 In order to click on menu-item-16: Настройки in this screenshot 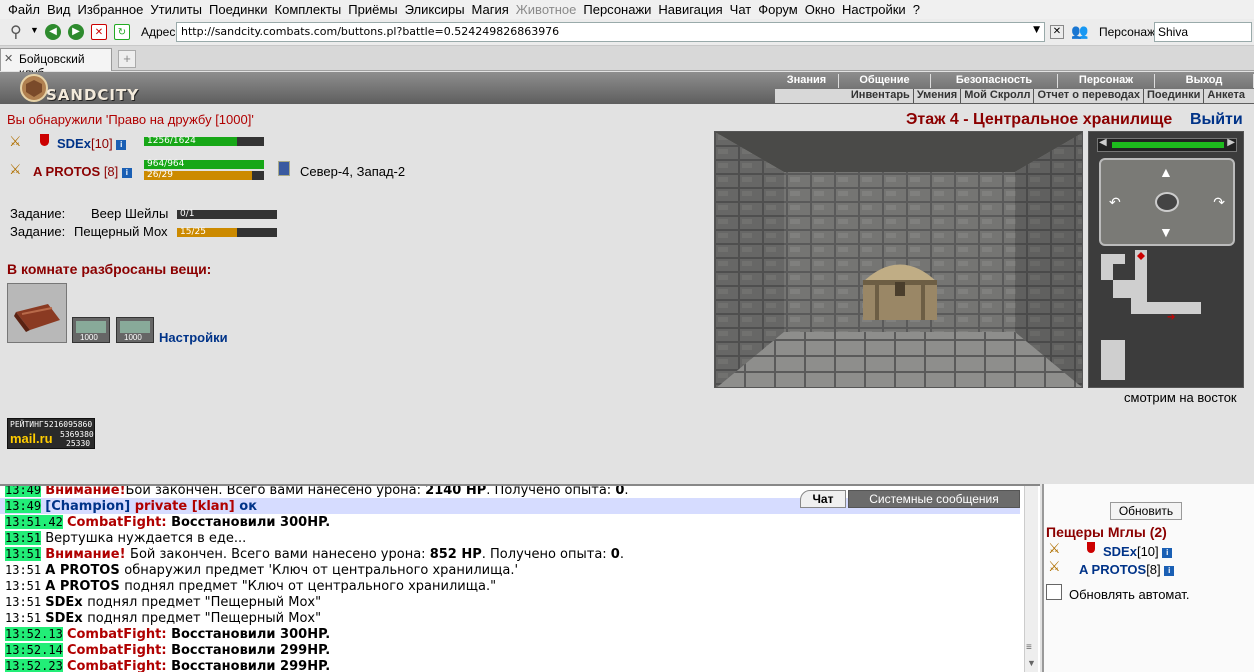, I will do `click(874, 9)`.